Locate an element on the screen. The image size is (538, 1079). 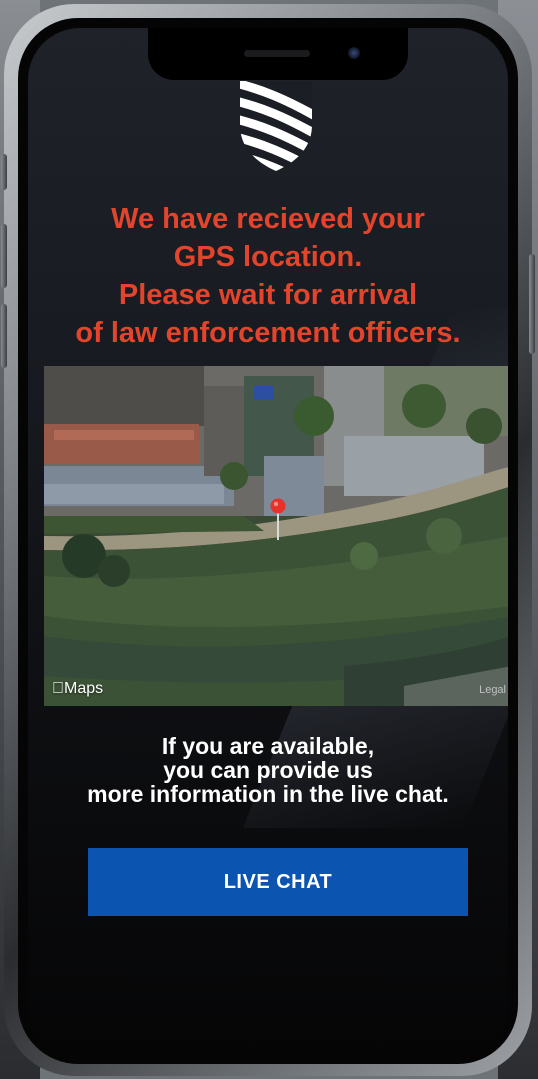
live-chat-button: LIVE CHAT is located at coordinates (278, 882).